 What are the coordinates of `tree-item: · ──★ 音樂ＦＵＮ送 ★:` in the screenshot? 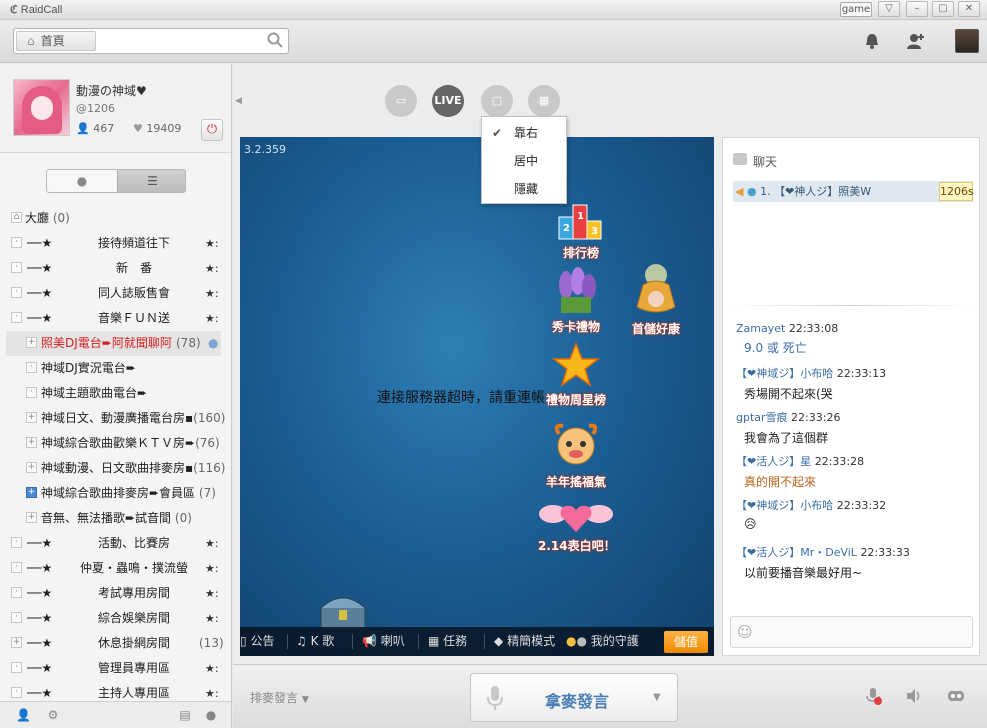 It's located at (113, 318).